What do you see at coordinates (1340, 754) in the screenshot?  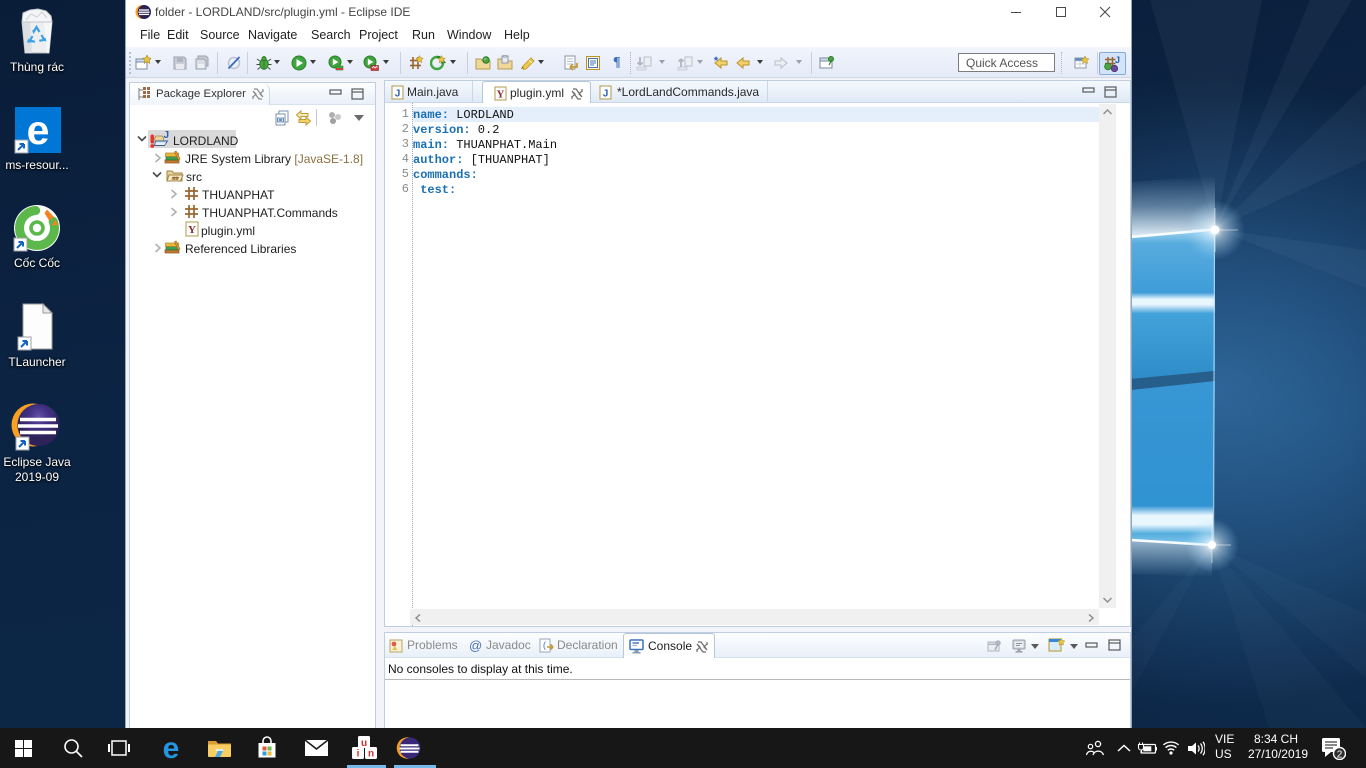 I see `svg-text: 2` at bounding box center [1340, 754].